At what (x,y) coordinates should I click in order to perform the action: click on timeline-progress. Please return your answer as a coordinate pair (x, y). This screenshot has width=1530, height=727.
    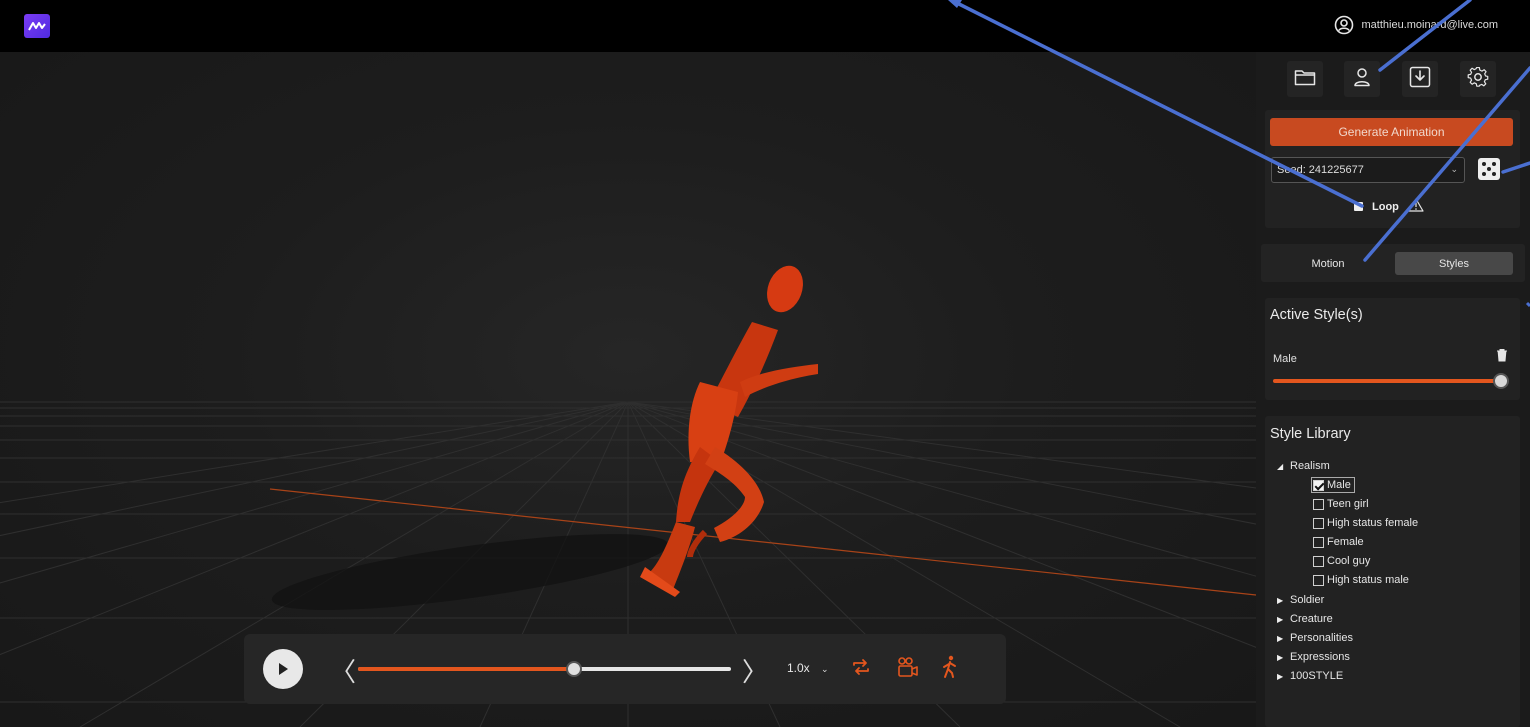
    Looking at the image, I should click on (466, 669).